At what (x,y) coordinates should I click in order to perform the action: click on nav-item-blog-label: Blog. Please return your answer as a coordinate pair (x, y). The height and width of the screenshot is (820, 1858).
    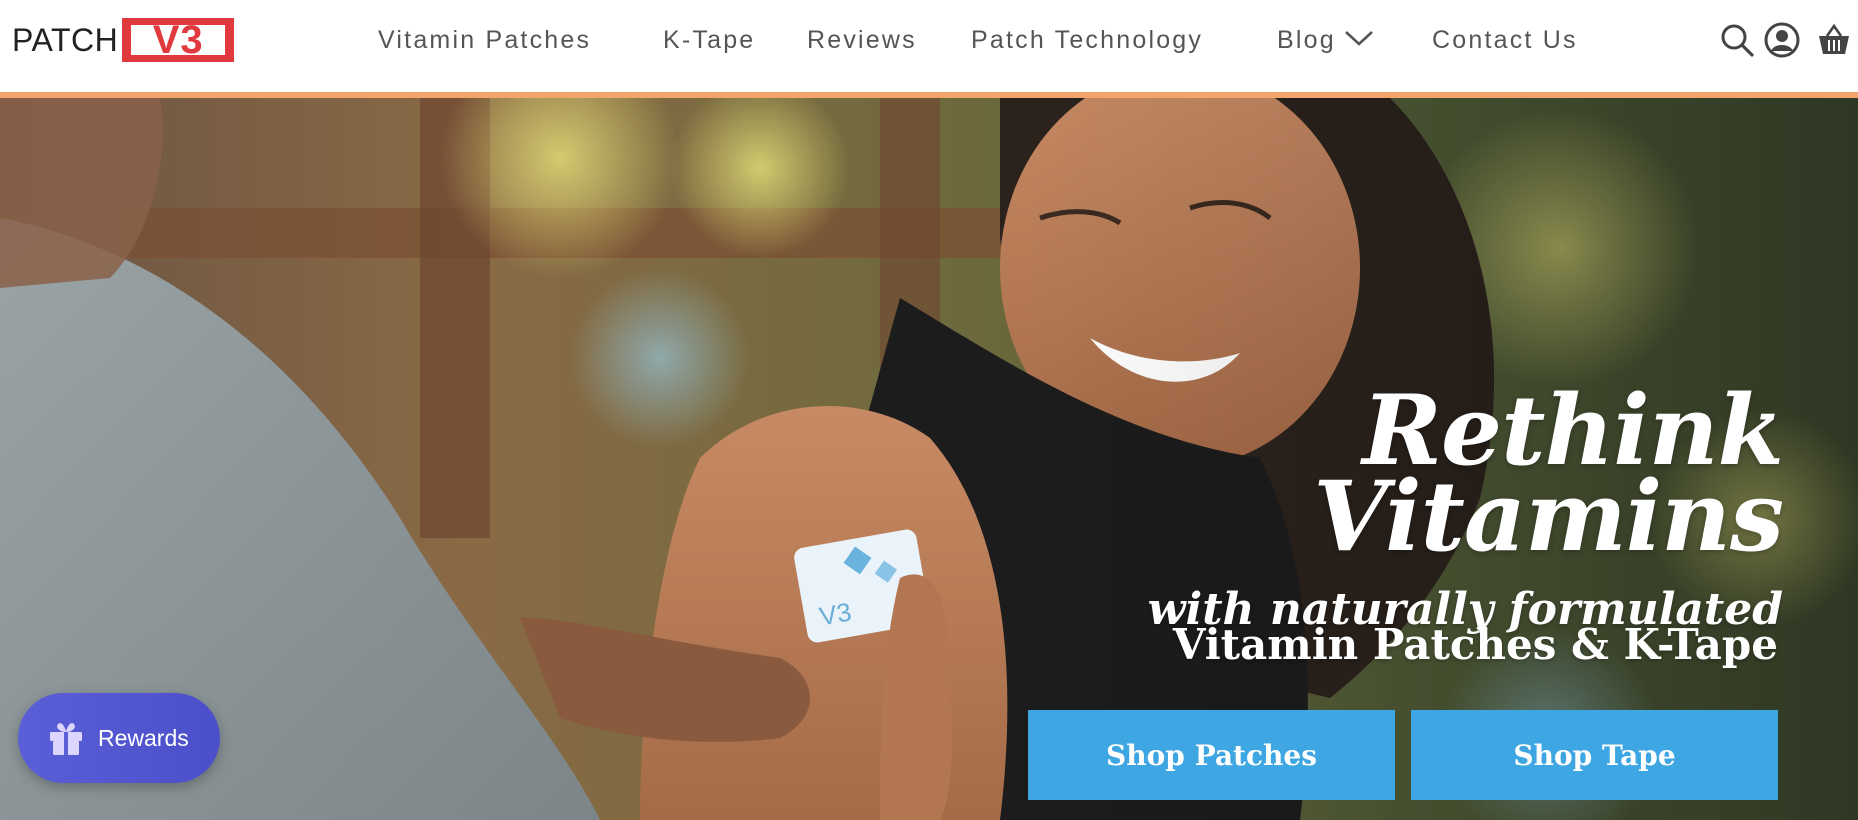
    Looking at the image, I should click on (1306, 40).